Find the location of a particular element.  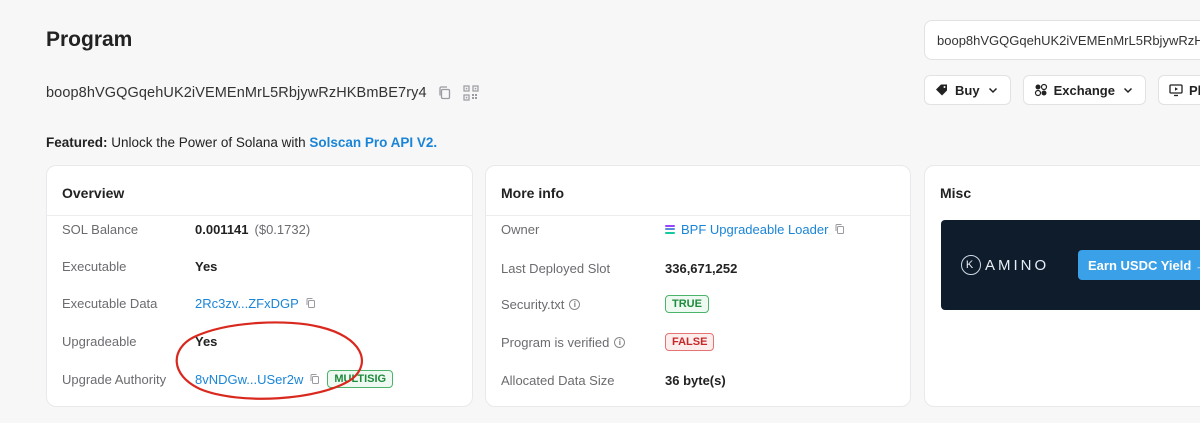

search-box is located at coordinates (1062, 40).